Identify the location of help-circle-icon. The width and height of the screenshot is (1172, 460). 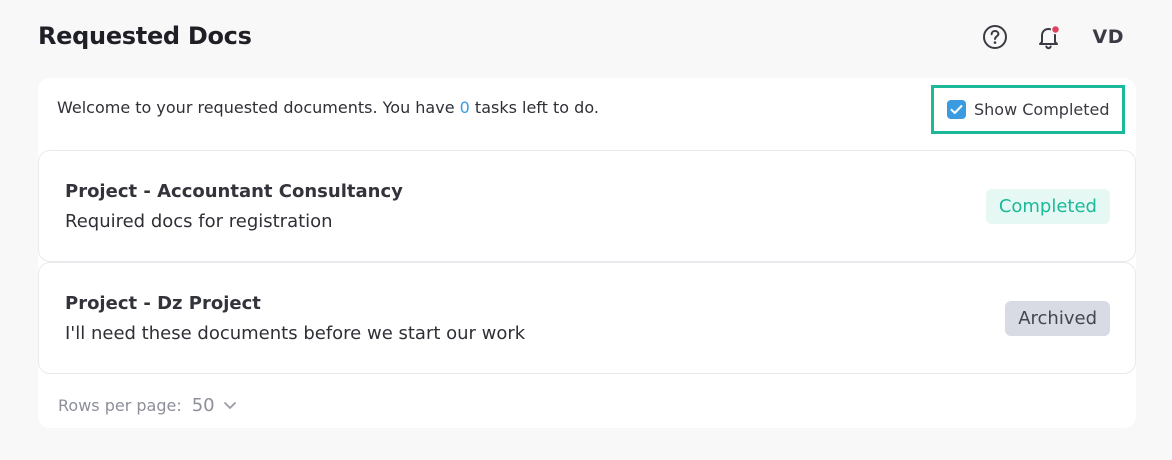
(995, 37).